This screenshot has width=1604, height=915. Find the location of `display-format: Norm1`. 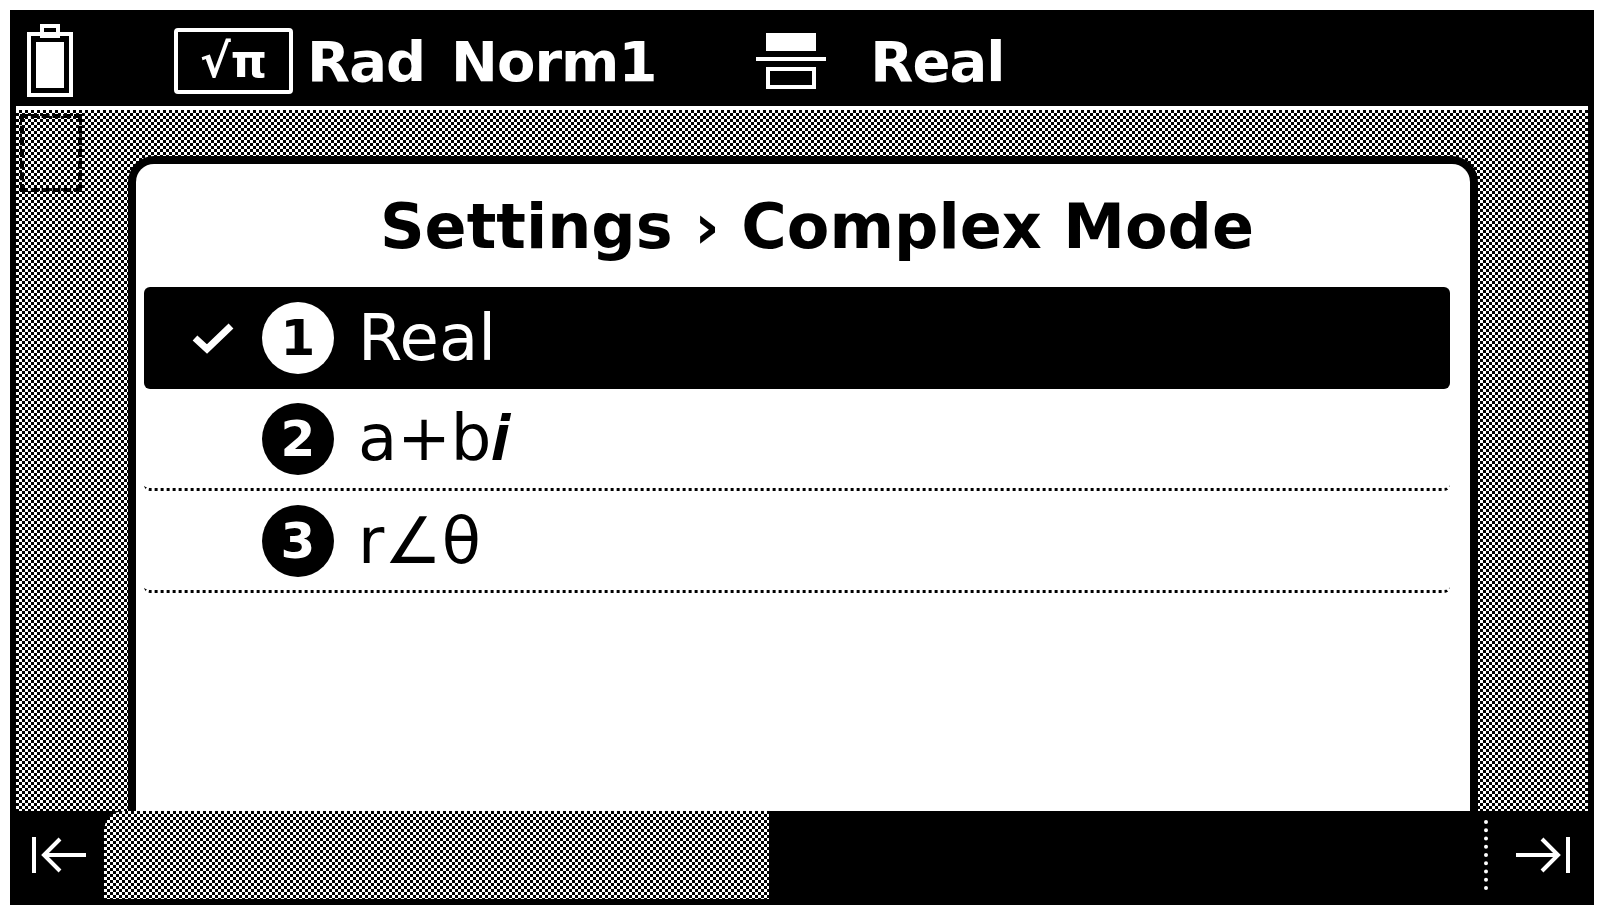

display-format: Norm1 is located at coordinates (554, 61).